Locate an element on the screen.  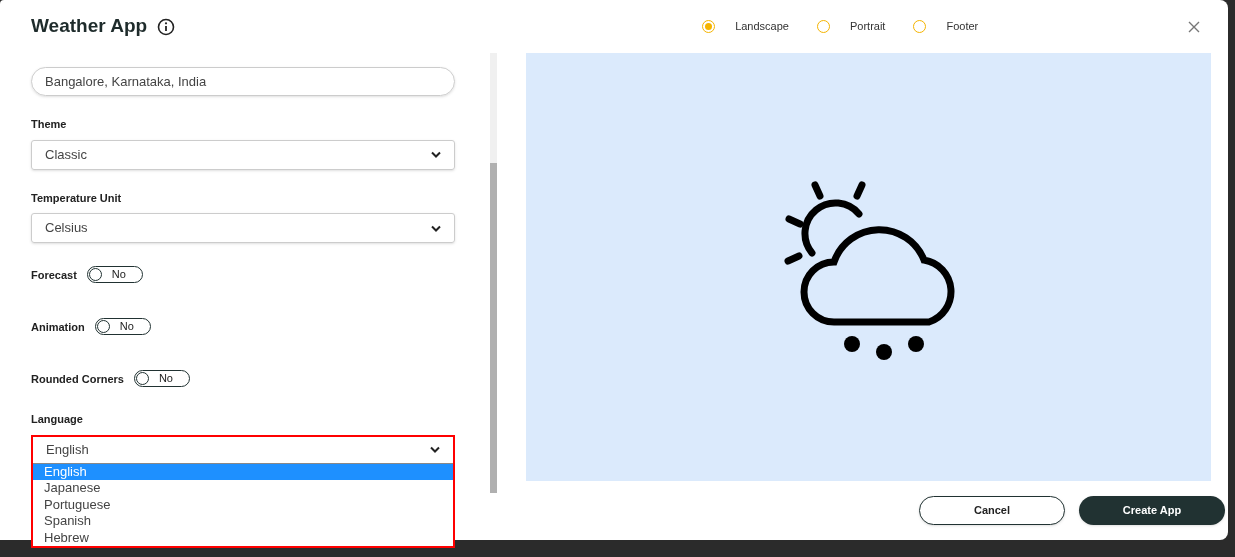
info-icon is located at coordinates (166, 26).